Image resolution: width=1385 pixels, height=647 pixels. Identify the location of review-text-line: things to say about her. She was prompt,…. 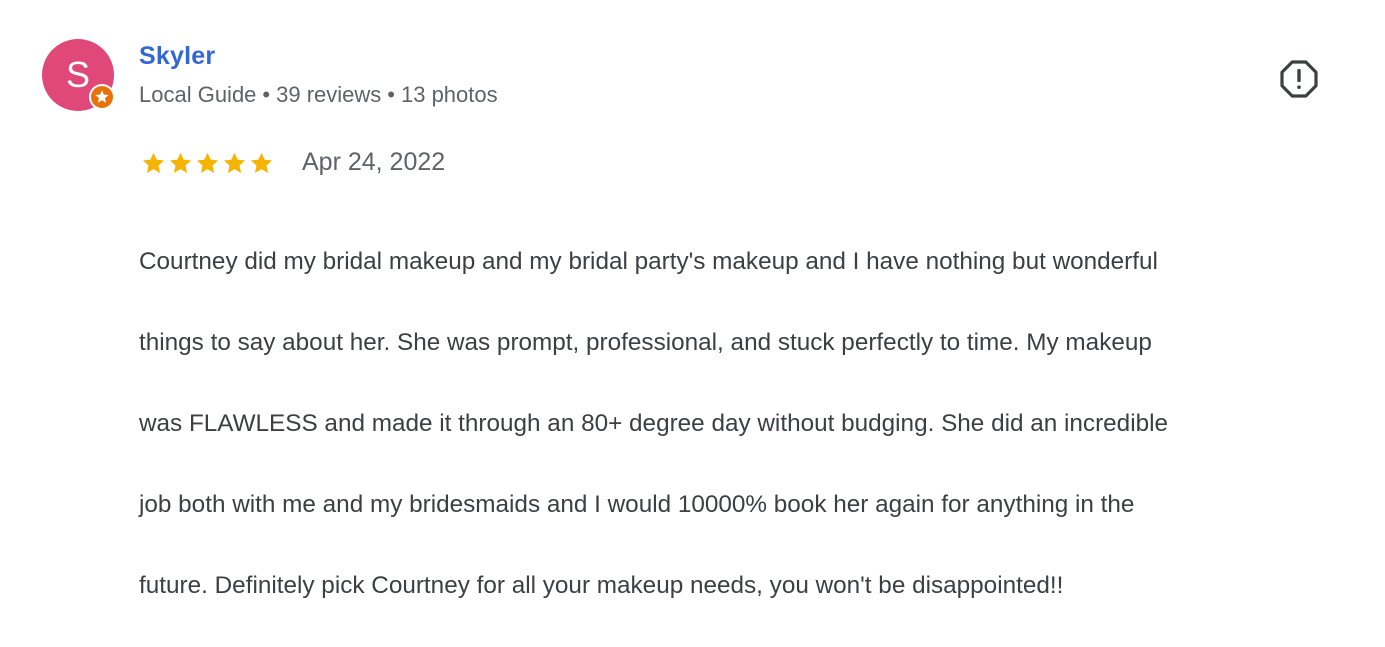
(645, 342).